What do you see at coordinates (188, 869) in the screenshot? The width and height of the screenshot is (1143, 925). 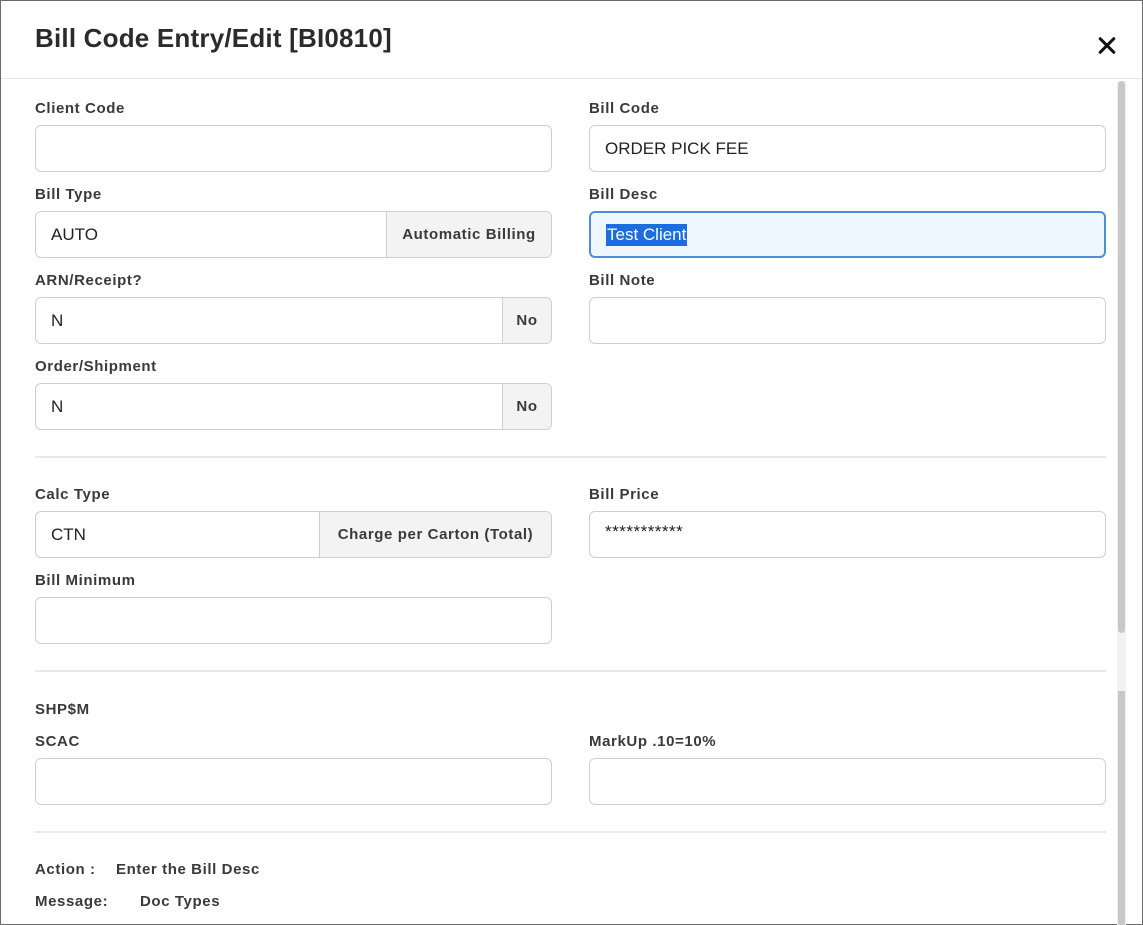 I see `action-value: Enter the Bill Desc` at bounding box center [188, 869].